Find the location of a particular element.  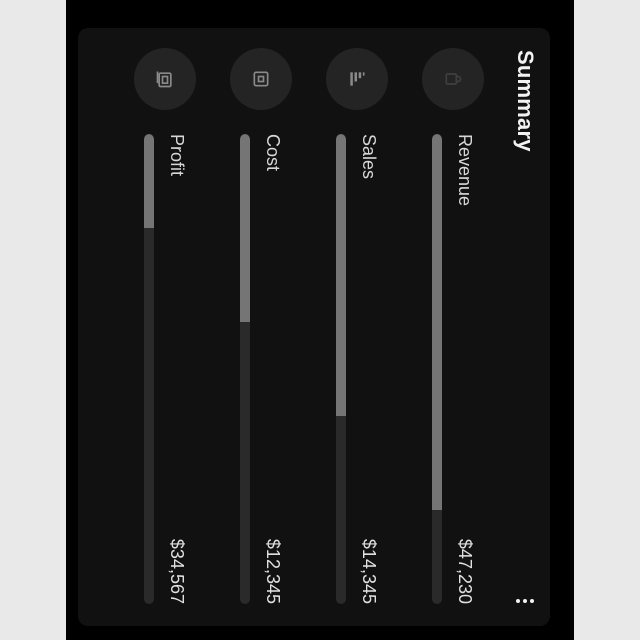

metric-row-cost: Cost $12,345 is located at coordinates (266, 327).